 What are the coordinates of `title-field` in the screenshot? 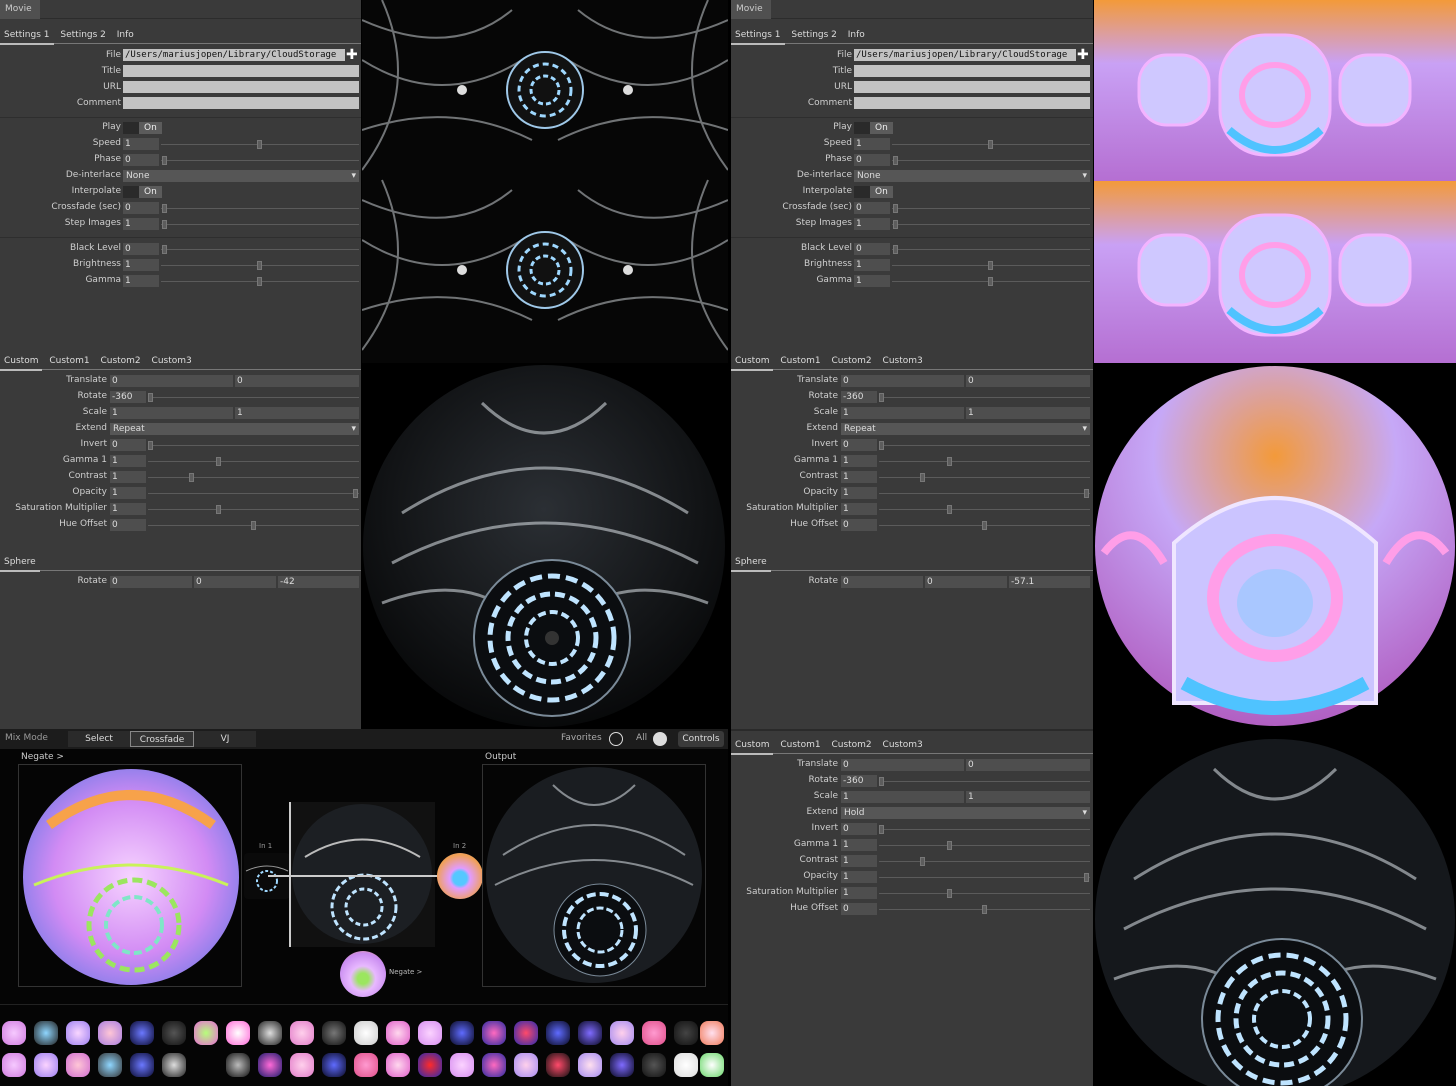 It's located at (241, 71).